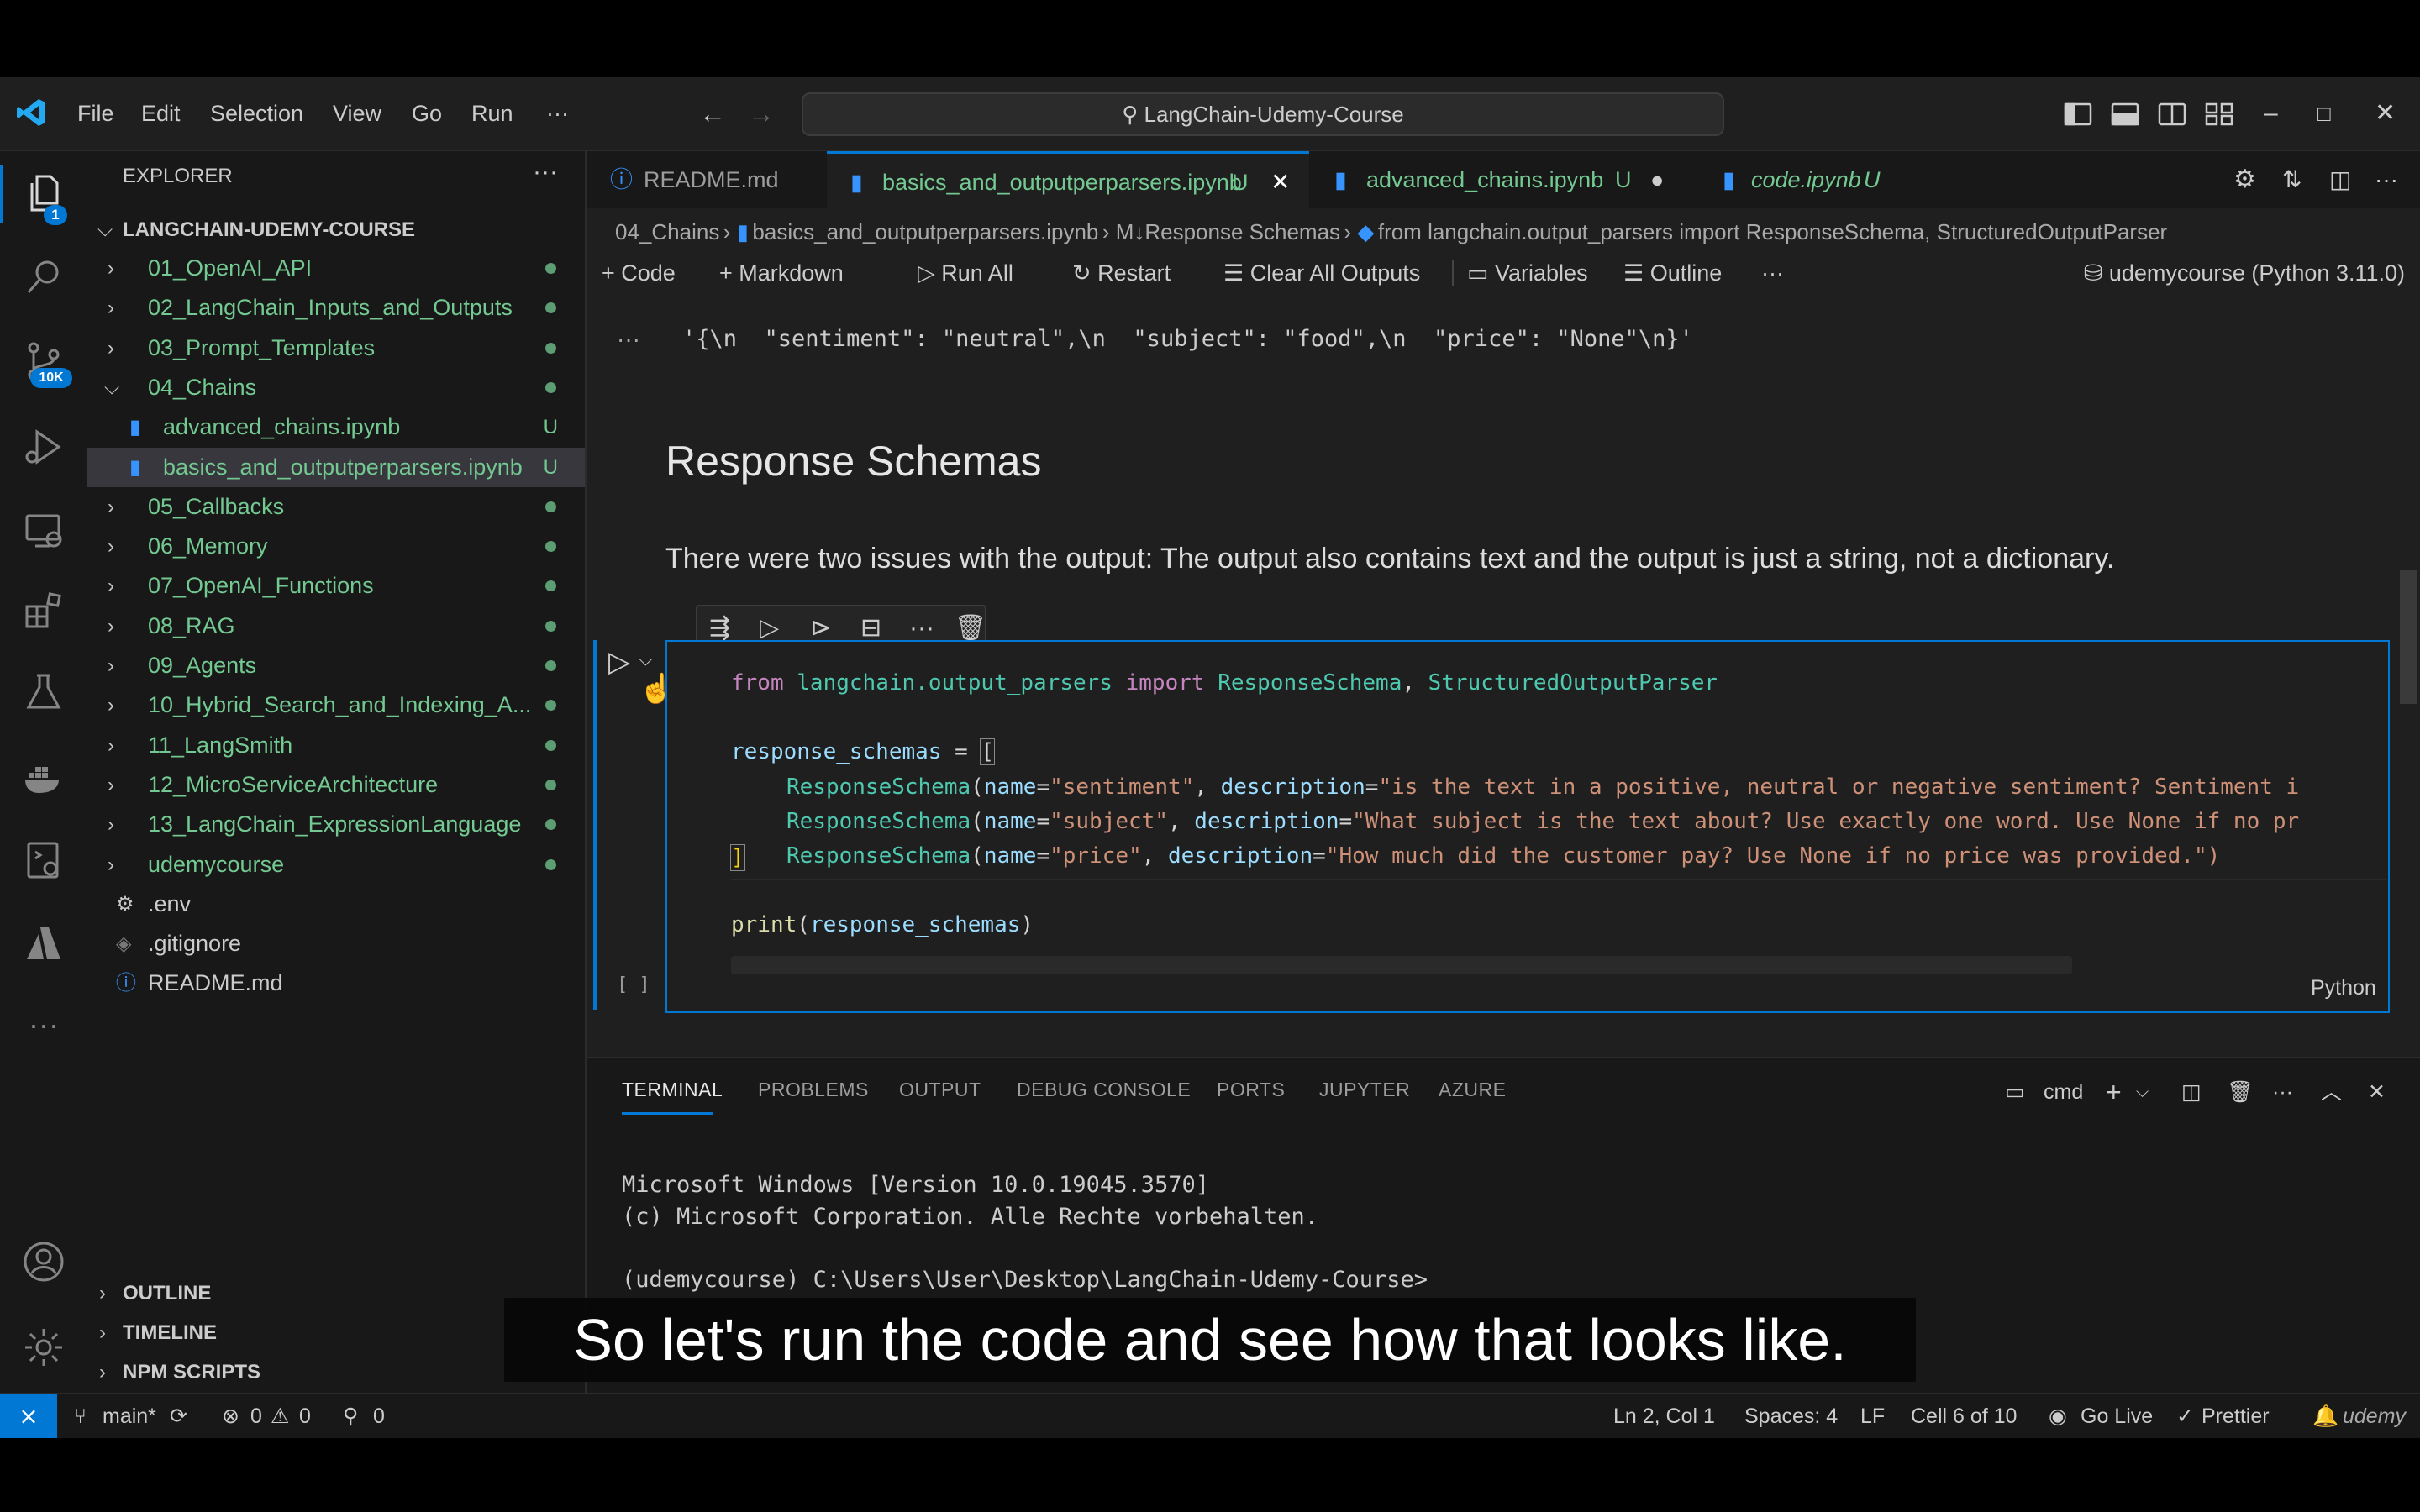 Image resolution: width=2420 pixels, height=1512 pixels. Describe the element at coordinates (336, 348) in the screenshot. I see `tree-item: › 03_Prompt_Templates` at that location.